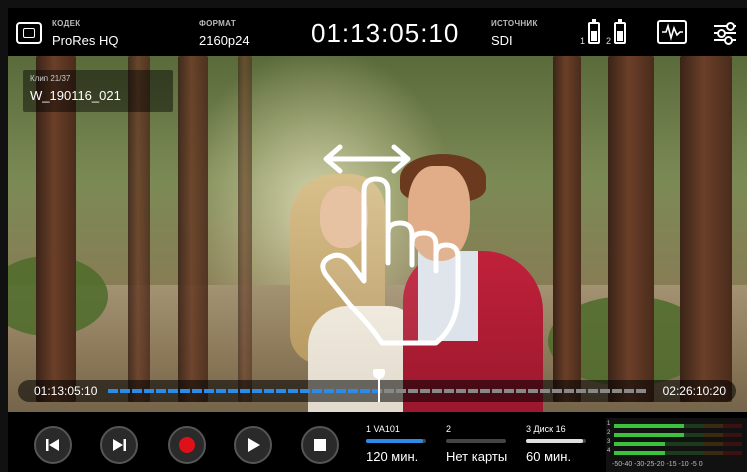 This screenshot has height=472, width=747. I want to click on codec-value: ProRes HQ, so click(85, 40).